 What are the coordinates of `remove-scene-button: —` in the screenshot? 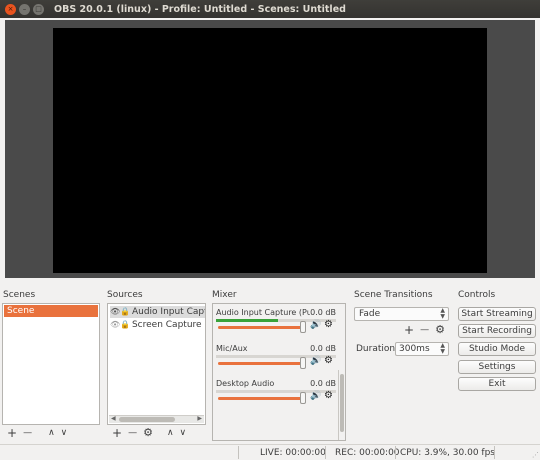 It's located at (27, 433).